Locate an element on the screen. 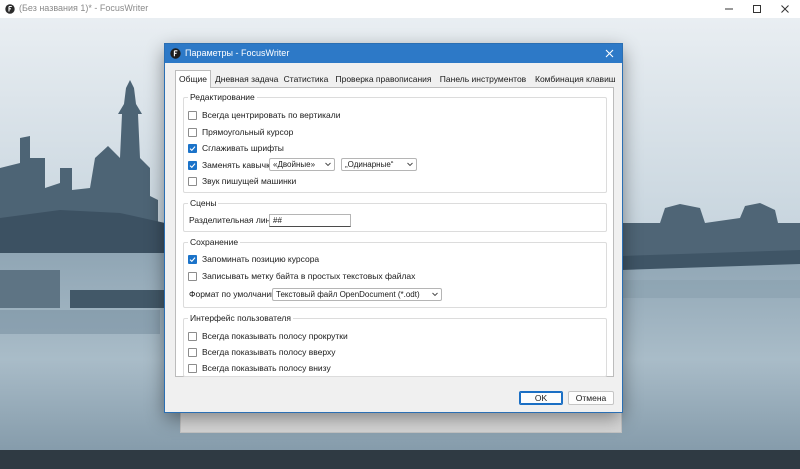 The width and height of the screenshot is (800, 469). show-header-checkbox is located at coordinates (192, 352).